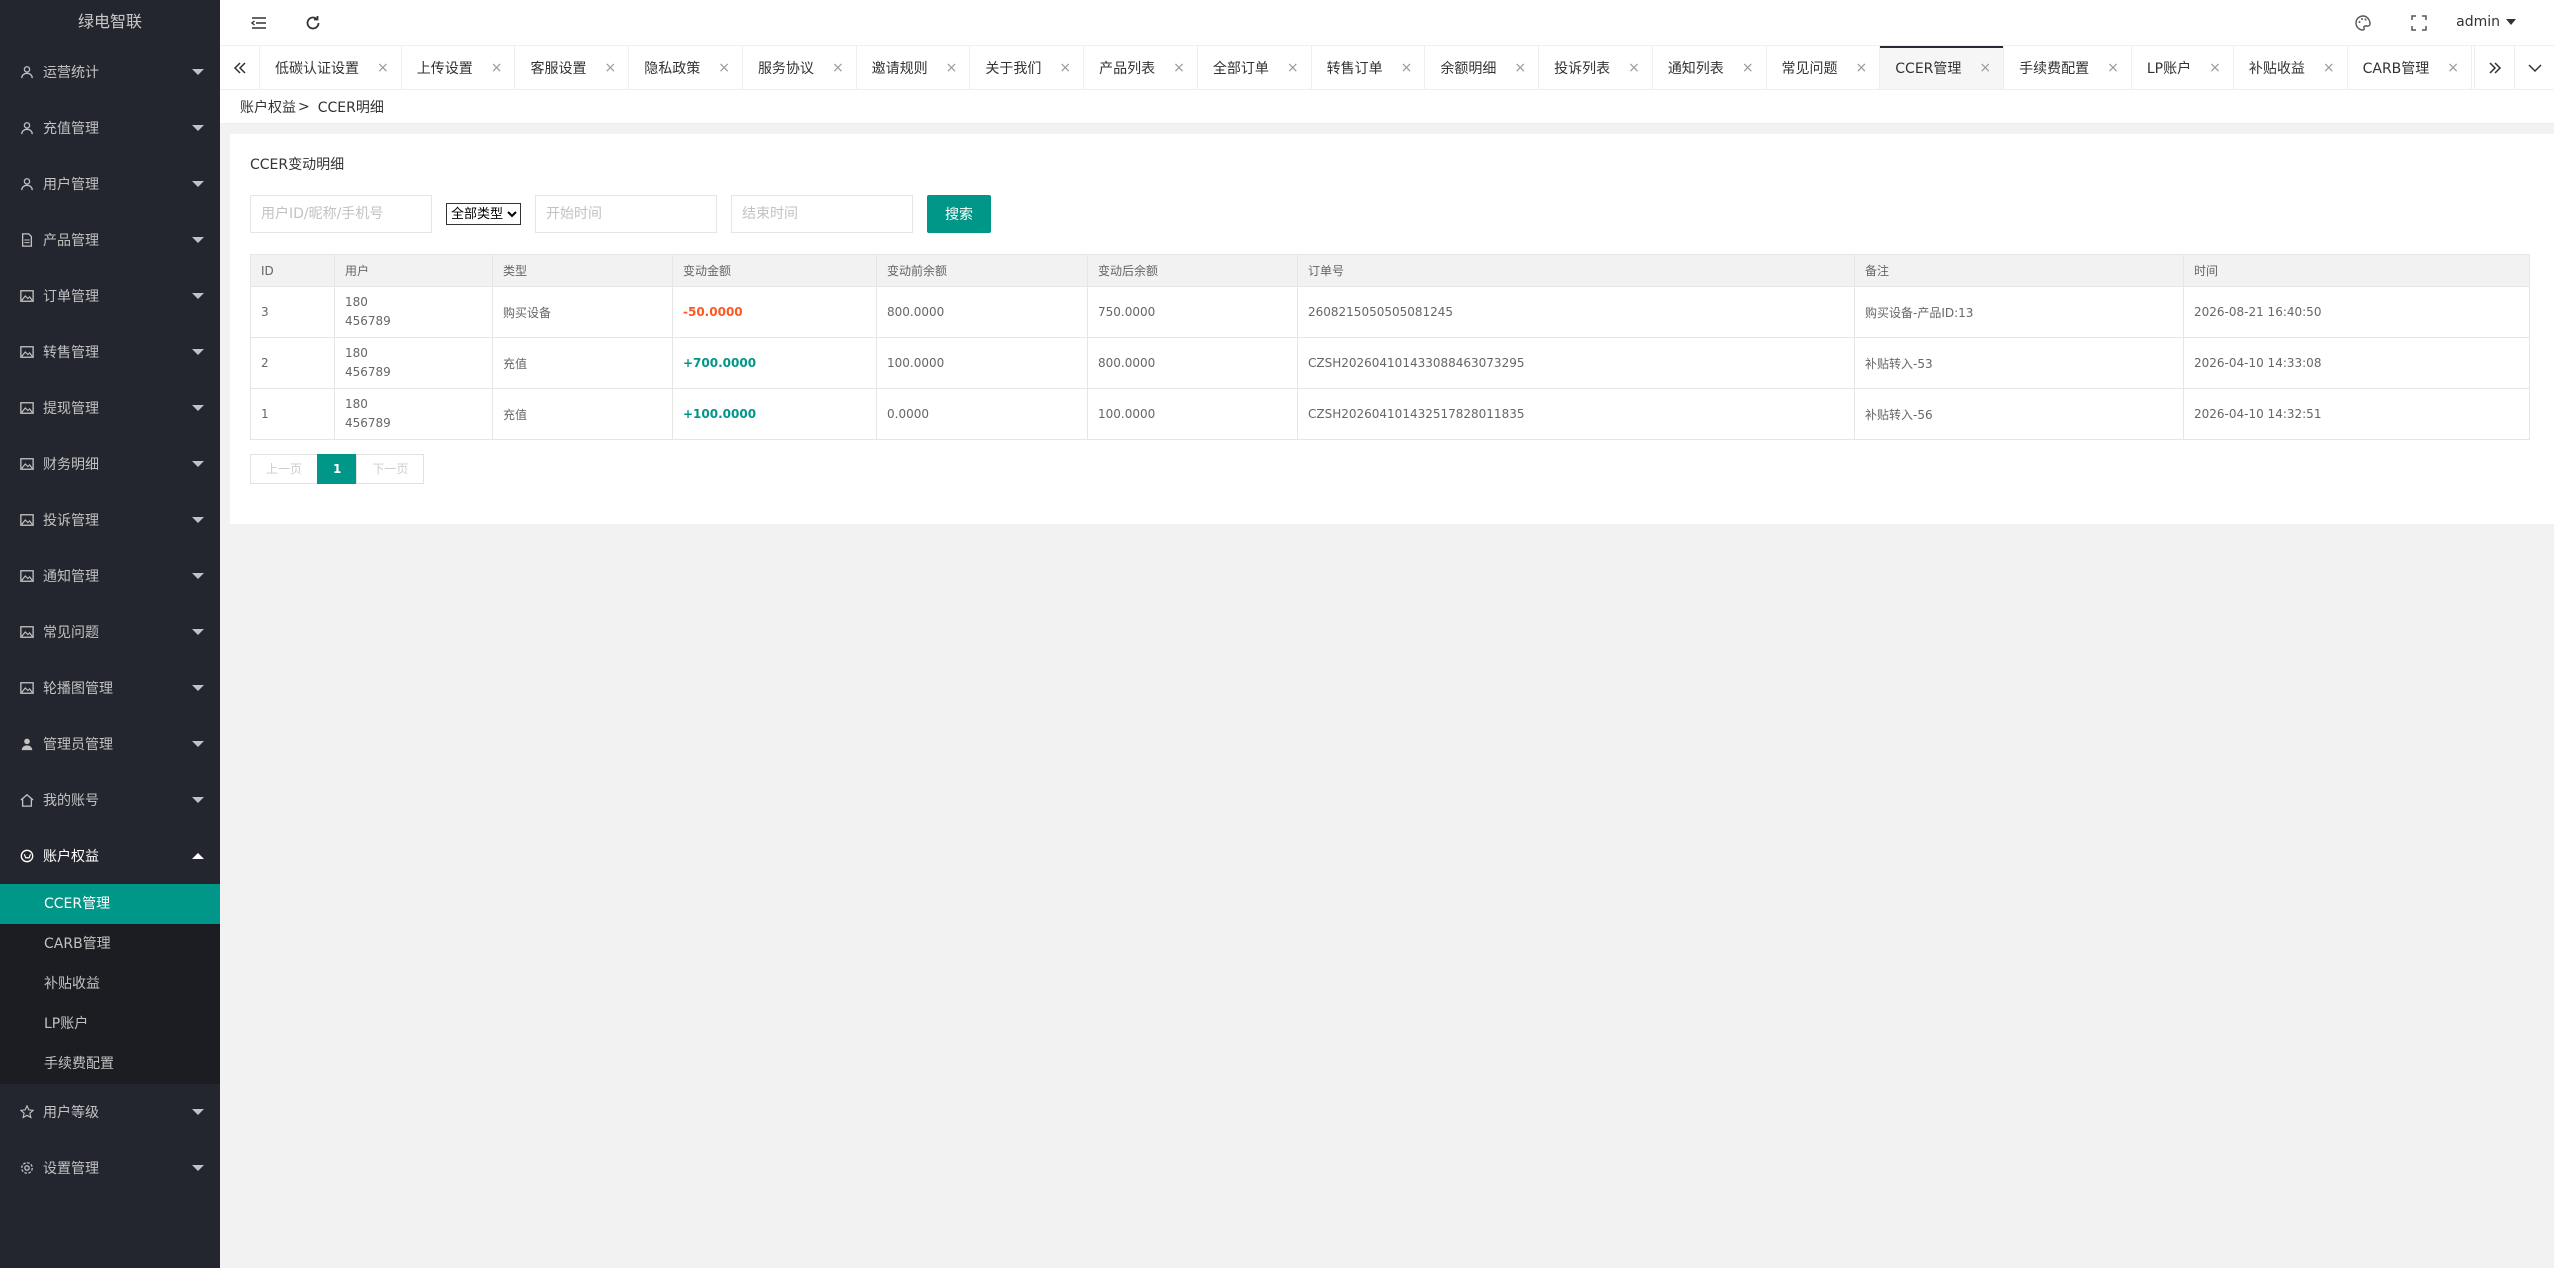 The height and width of the screenshot is (1268, 2554). Describe the element at coordinates (2363, 23) in the screenshot. I see `theme-icon` at that location.